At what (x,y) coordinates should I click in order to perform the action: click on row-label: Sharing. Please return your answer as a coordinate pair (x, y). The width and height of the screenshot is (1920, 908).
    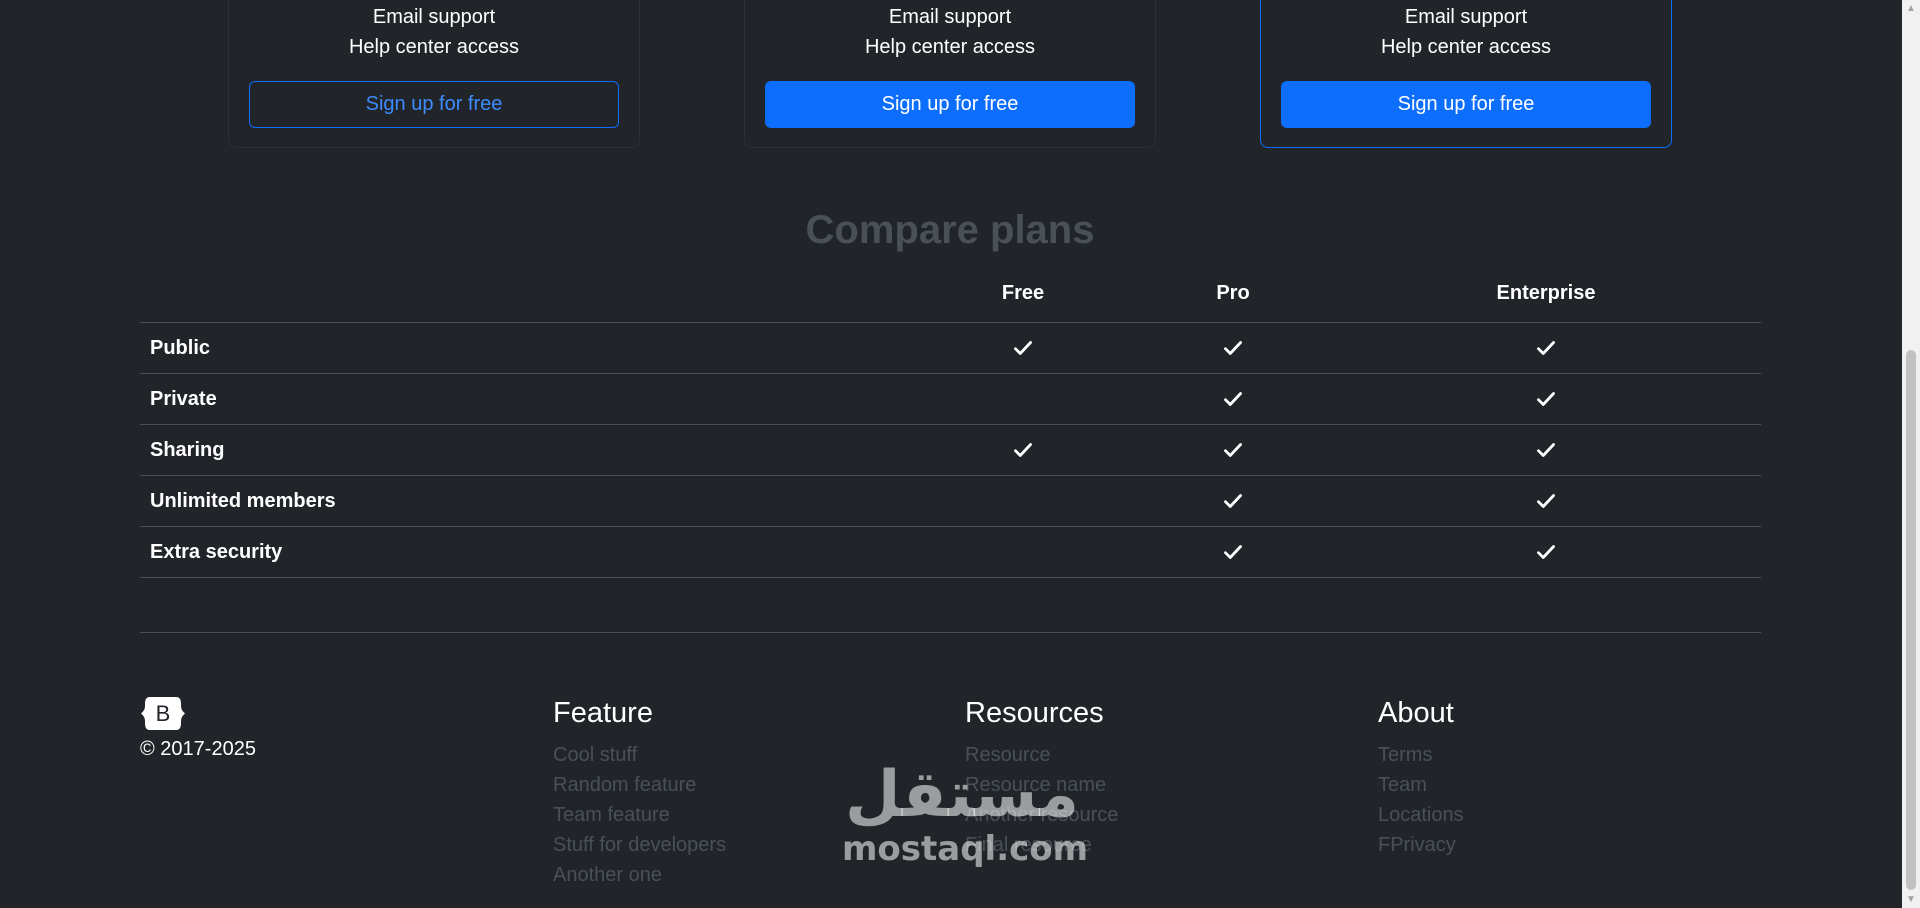
    Looking at the image, I should click on (187, 450).